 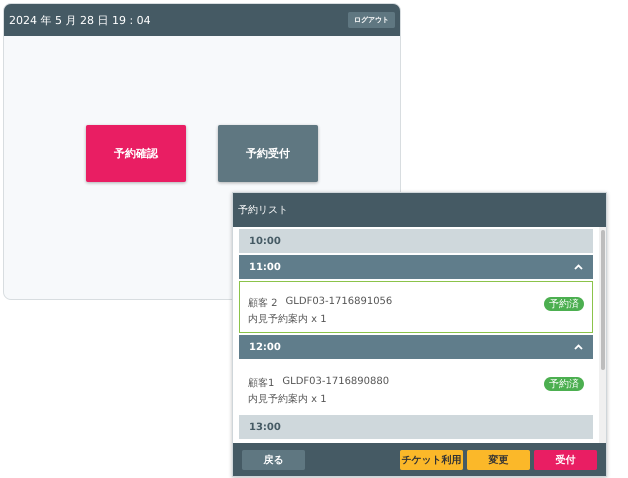 What do you see at coordinates (498, 460) in the screenshot?
I see `action-button: 変更` at bounding box center [498, 460].